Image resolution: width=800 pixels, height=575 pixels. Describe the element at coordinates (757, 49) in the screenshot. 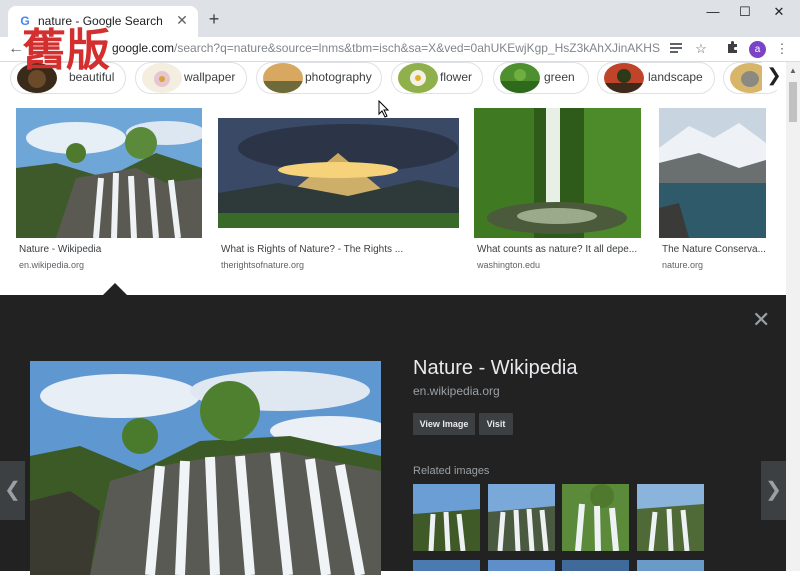

I see `profile-avatar: a` at that location.